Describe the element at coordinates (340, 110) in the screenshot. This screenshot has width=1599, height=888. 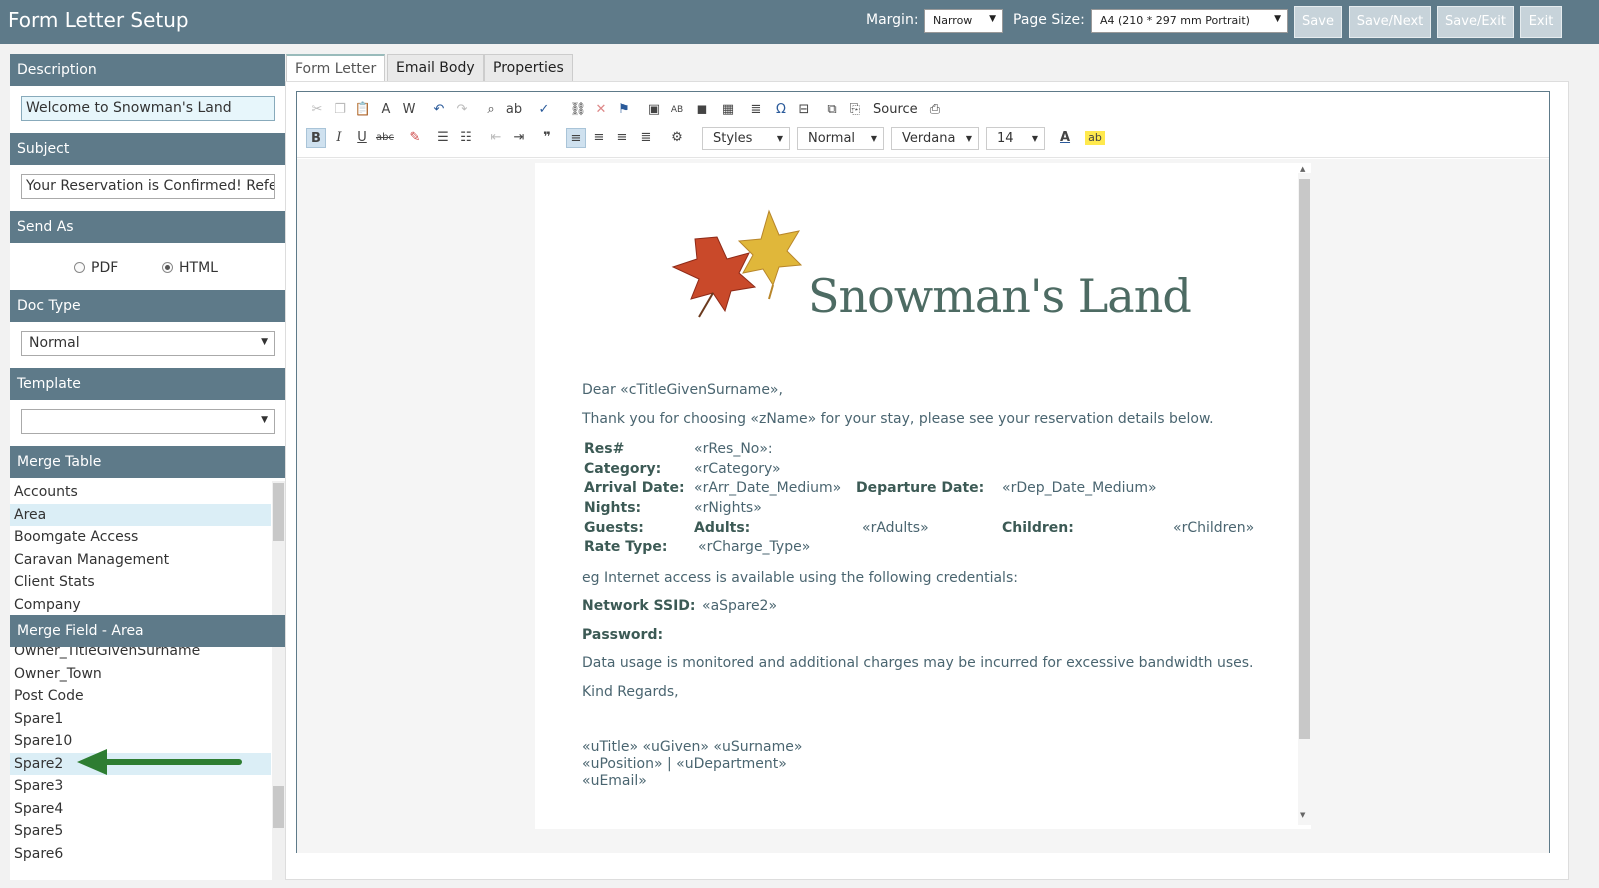
I see `copy-icon: ❐` at that location.